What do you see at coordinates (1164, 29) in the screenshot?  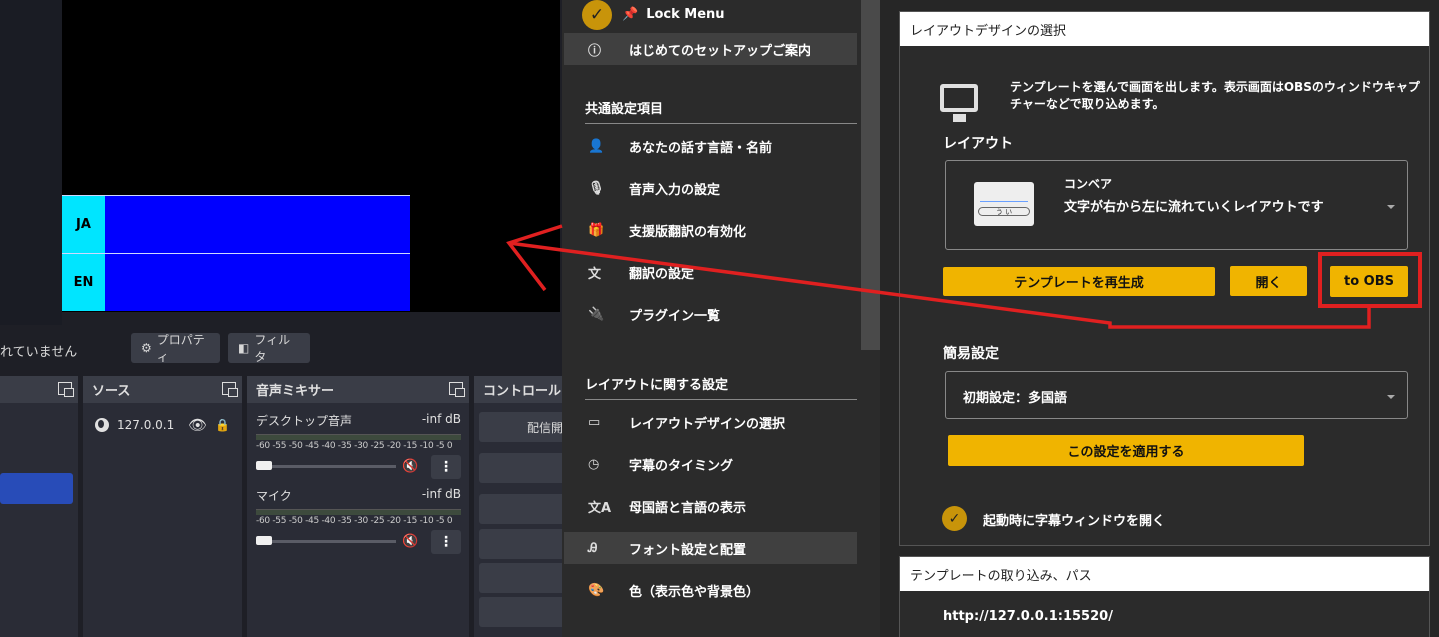 I see `card-title: レイアウトデザインの選択` at bounding box center [1164, 29].